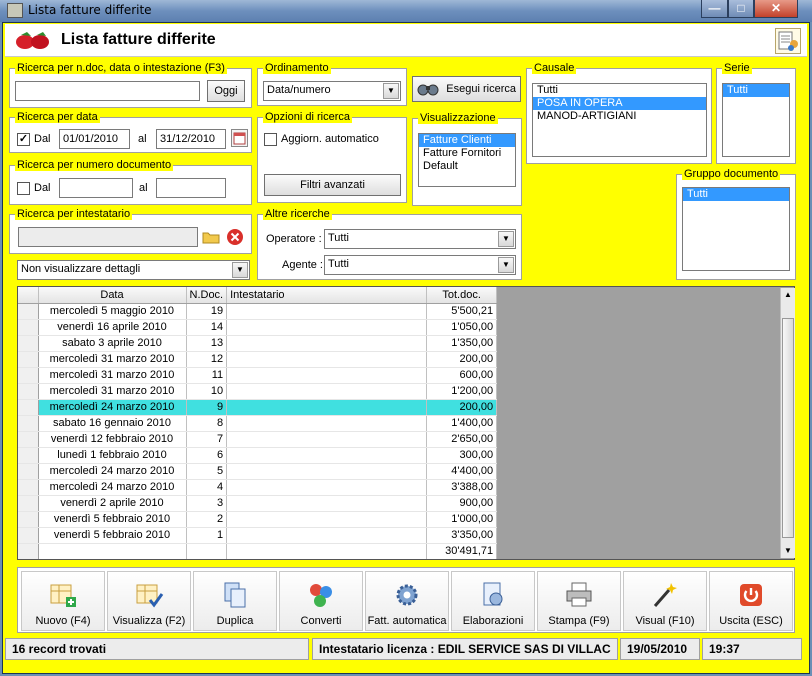  I want to click on column-header-owner: Intestatario, so click(327, 295).